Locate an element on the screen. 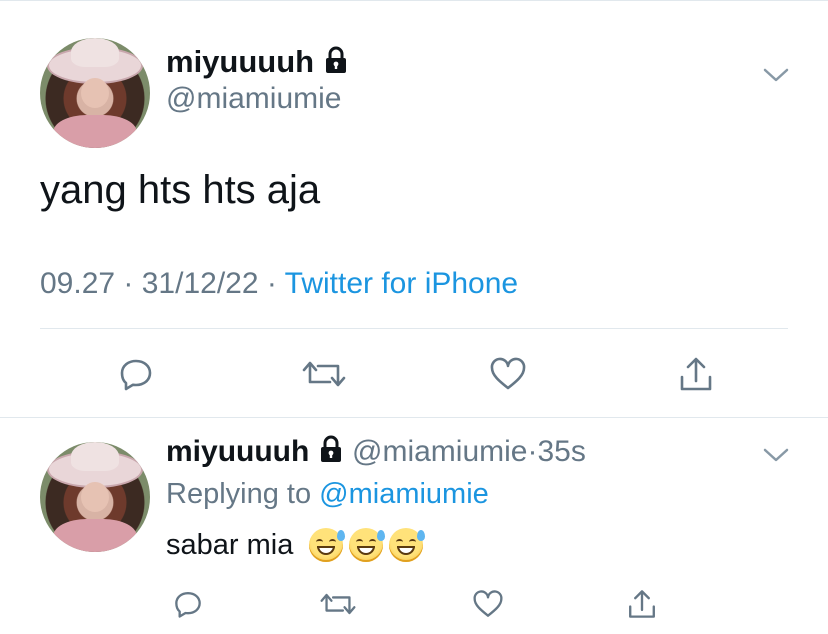 Image resolution: width=828 pixels, height=634 pixels. replying-handle-link: @miamiumie is located at coordinates (404, 494).